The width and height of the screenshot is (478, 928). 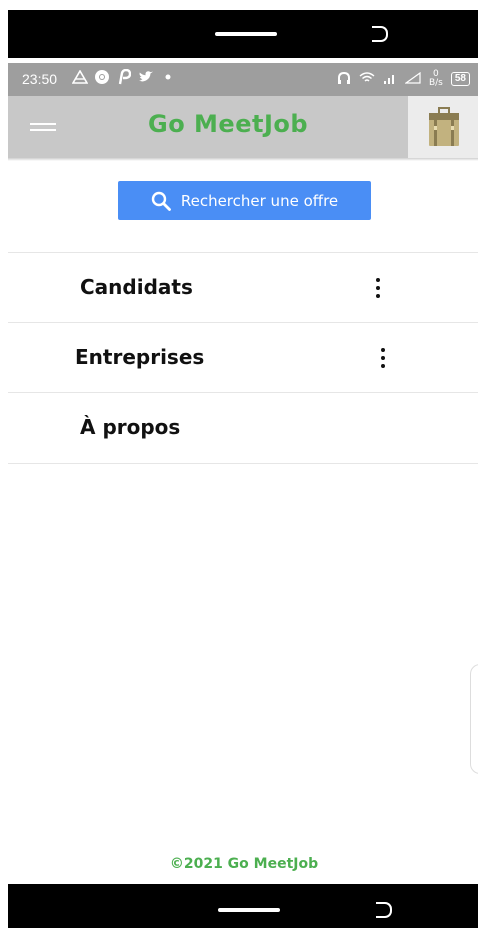 I want to click on briefcase-button, so click(x=443, y=127).